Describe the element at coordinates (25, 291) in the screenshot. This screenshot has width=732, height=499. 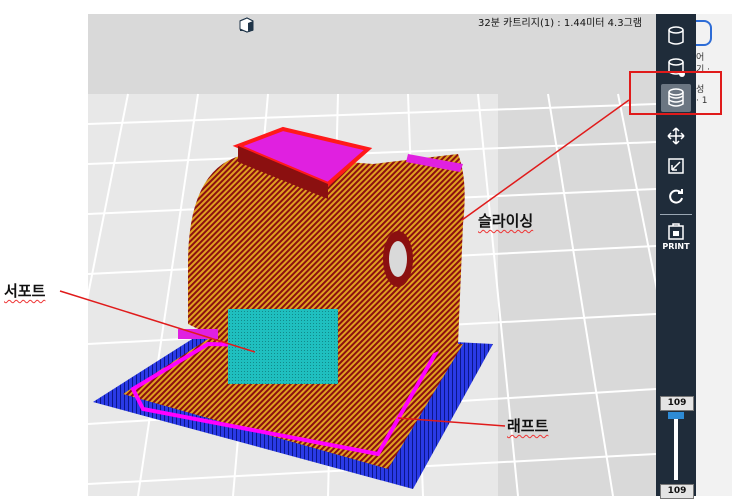
I see `support-callout: 서포트` at that location.